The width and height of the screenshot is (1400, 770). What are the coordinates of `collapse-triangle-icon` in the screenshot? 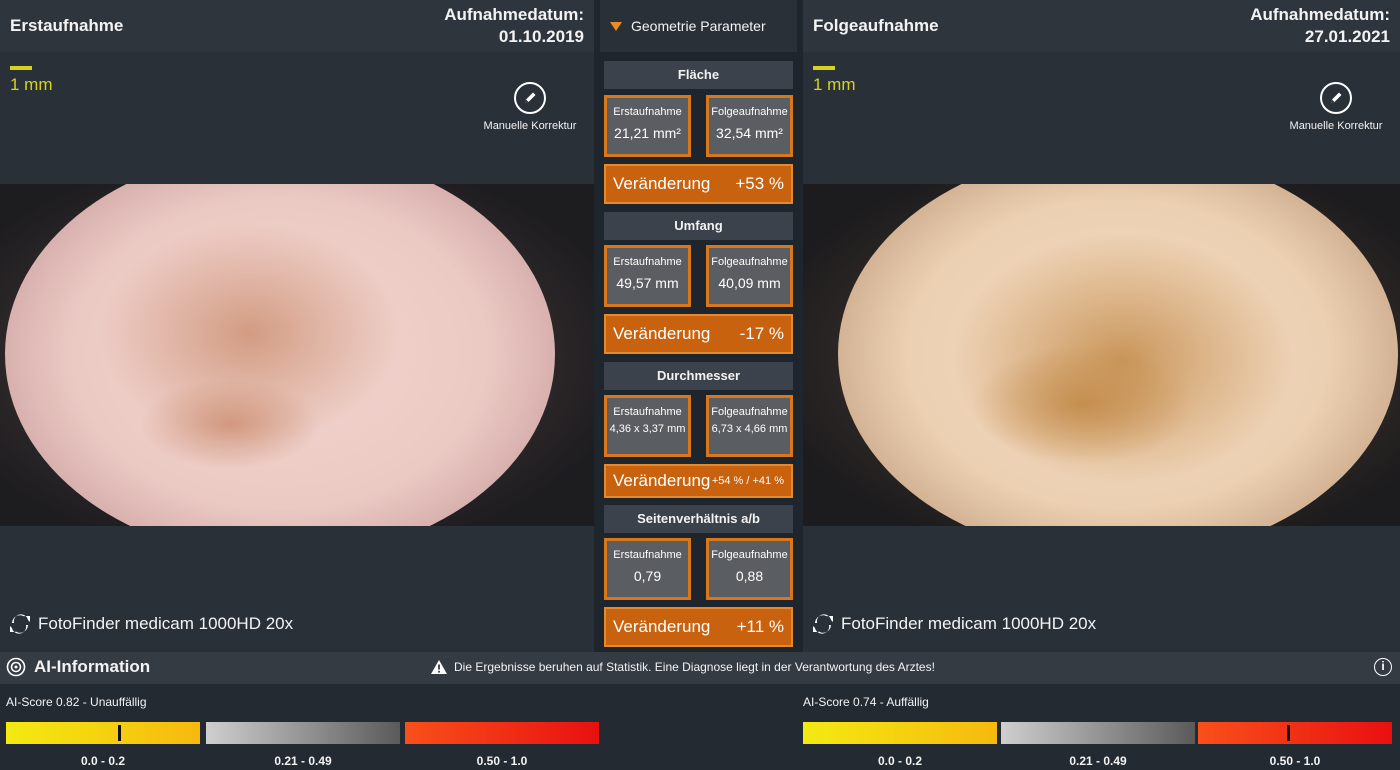 It's located at (616, 26).